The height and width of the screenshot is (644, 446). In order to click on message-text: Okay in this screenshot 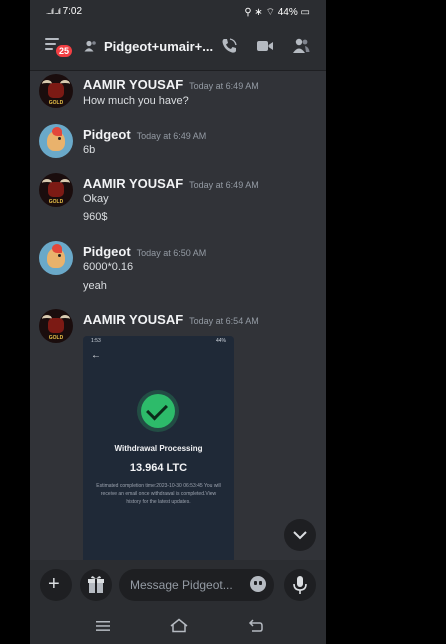, I will do `click(96, 199)`.